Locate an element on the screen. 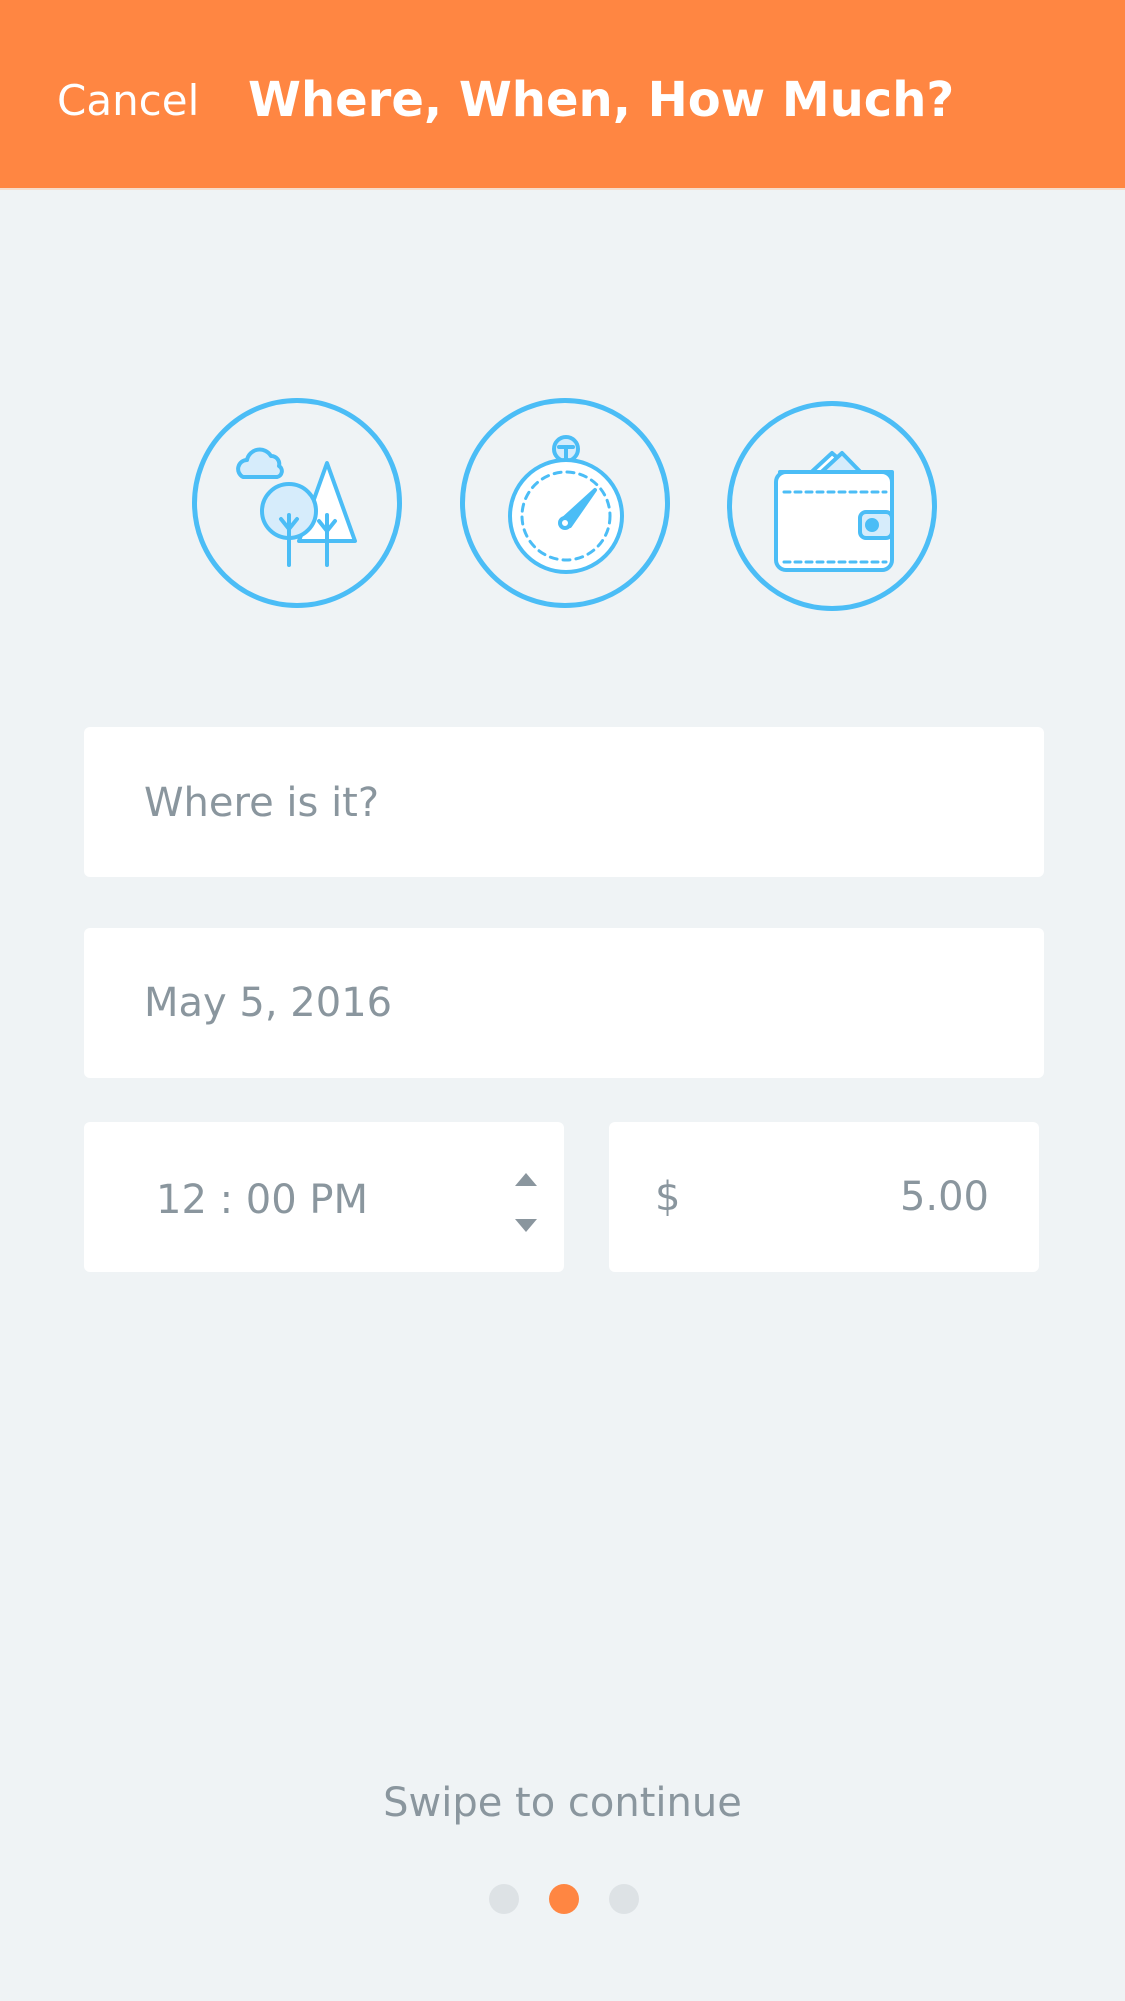 This screenshot has width=1125, height=2001. swipe-hint: Swipe to continue is located at coordinates (562, 1803).